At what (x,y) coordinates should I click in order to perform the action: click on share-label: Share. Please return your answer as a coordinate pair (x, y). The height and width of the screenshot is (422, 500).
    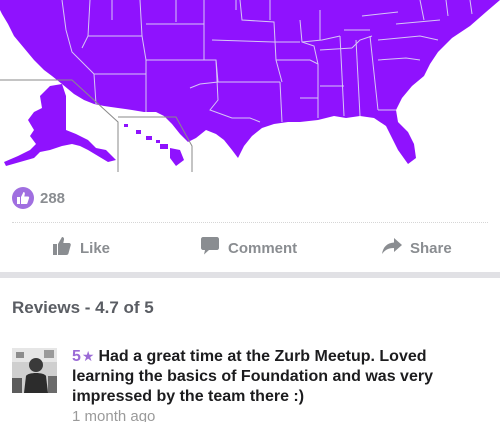
    Looking at the image, I should click on (431, 248).